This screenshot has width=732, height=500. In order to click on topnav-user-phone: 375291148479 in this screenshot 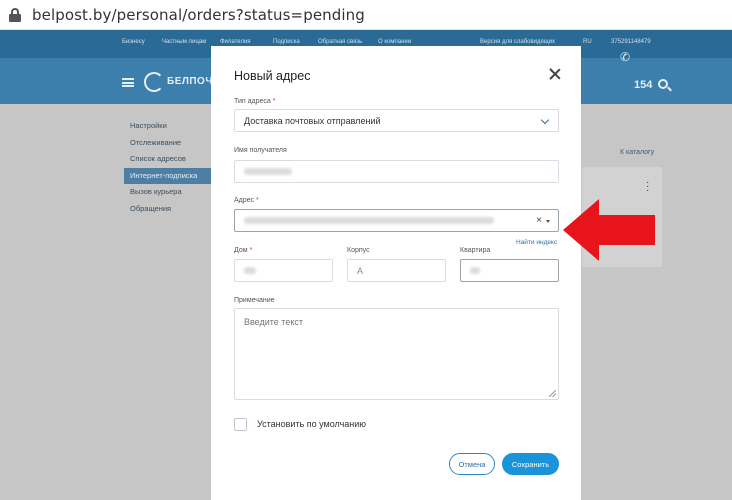, I will do `click(631, 42)`.